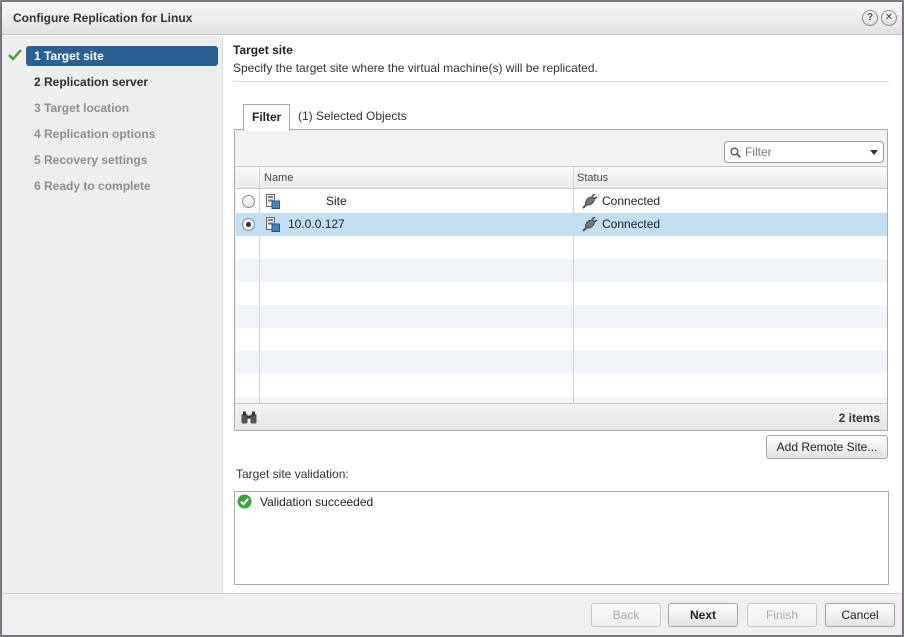  I want to click on filter-input, so click(805, 152).